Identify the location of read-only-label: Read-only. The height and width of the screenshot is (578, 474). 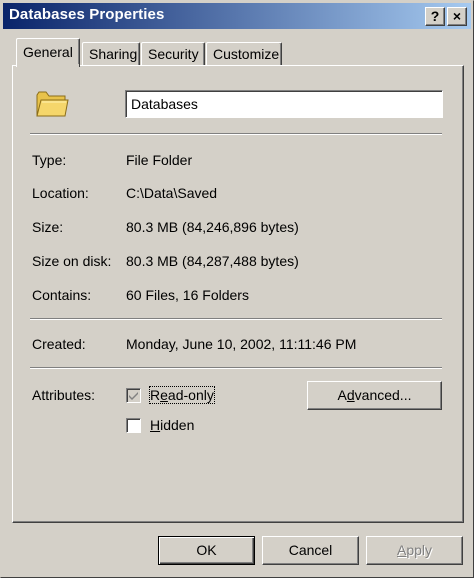
(182, 395).